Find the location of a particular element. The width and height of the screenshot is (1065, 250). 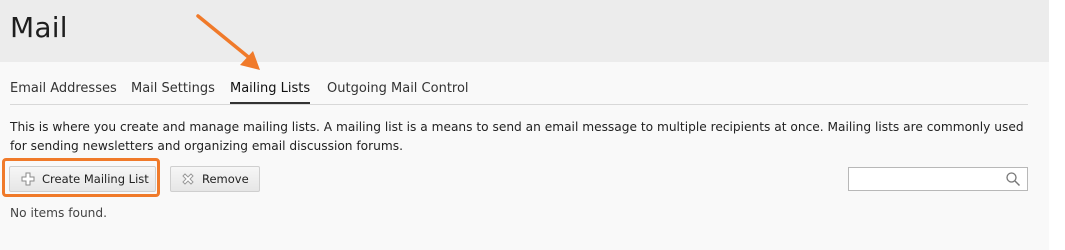

page-title: Mail is located at coordinates (39, 27).